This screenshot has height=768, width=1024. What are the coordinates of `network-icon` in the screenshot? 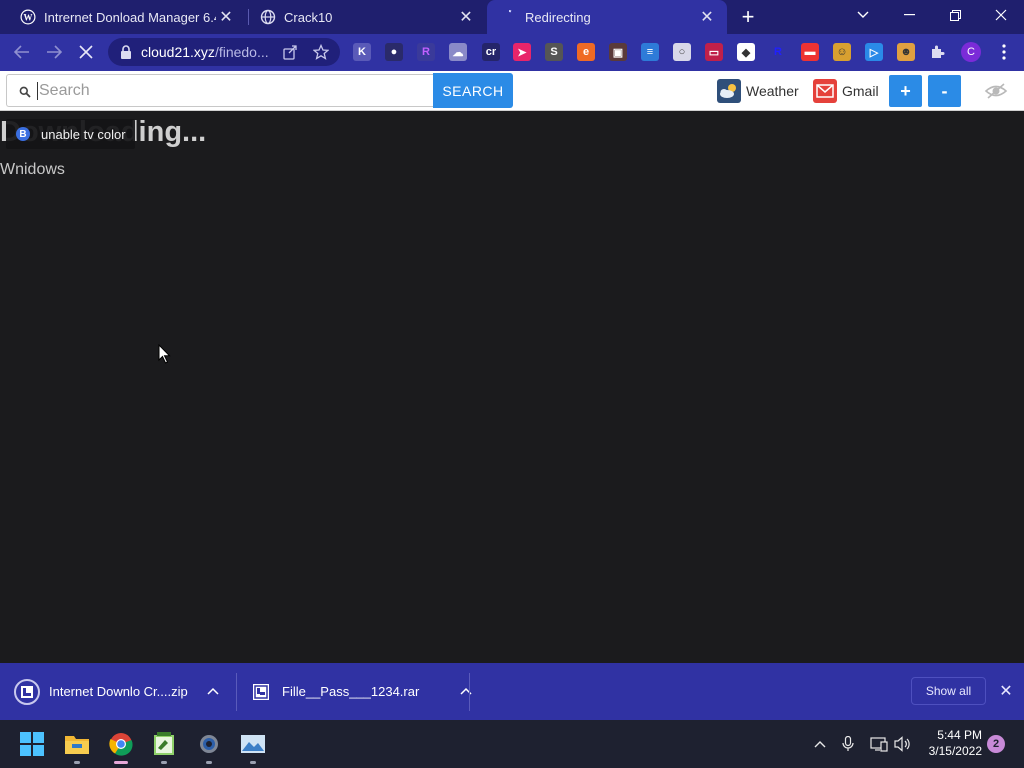 It's located at (879, 744).